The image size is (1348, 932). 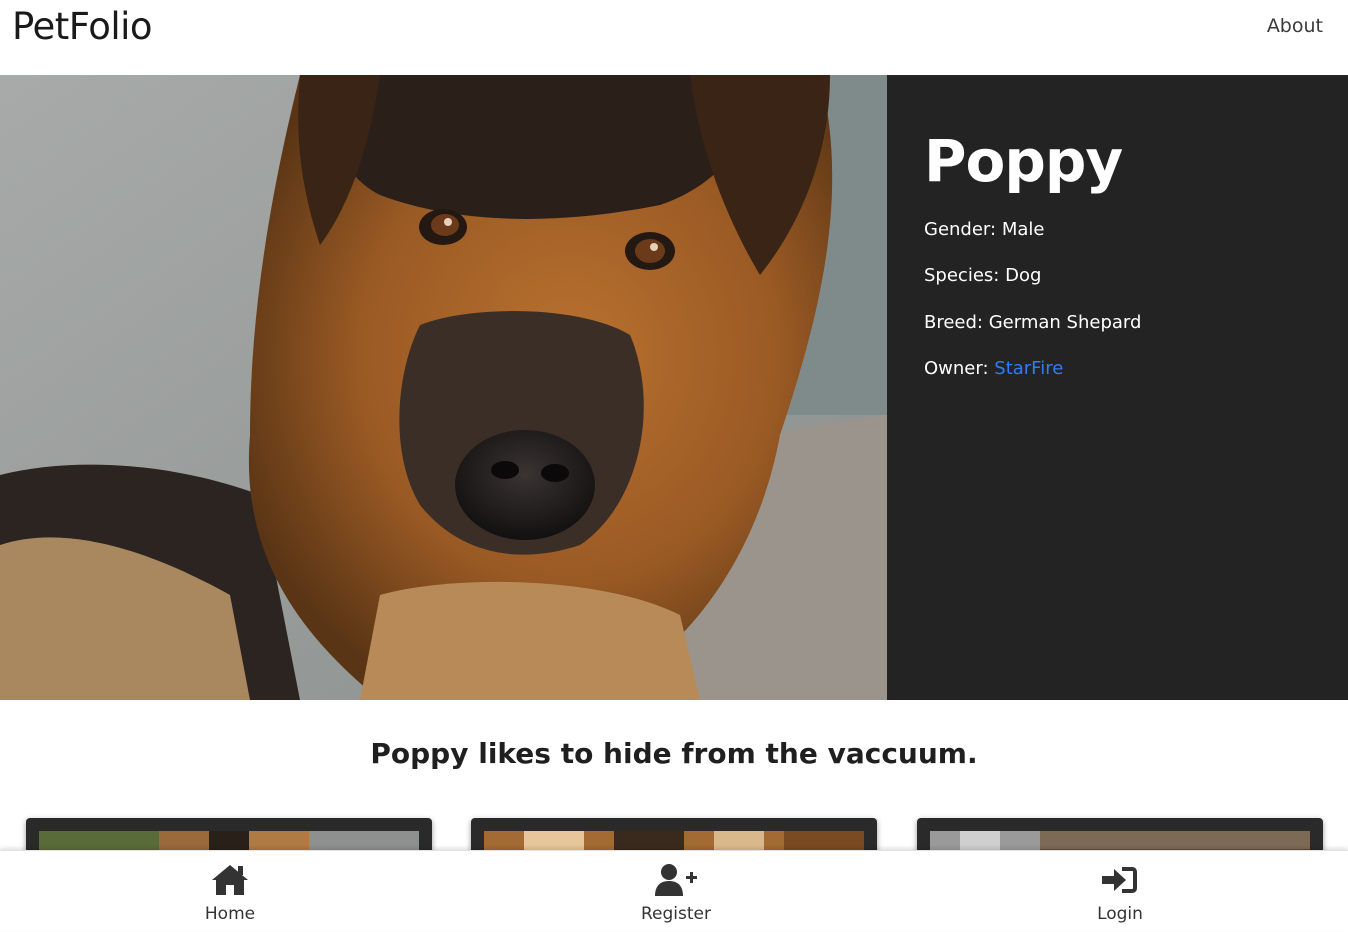 I want to click on owner-profile-link: StarFire, so click(x=1028, y=368).